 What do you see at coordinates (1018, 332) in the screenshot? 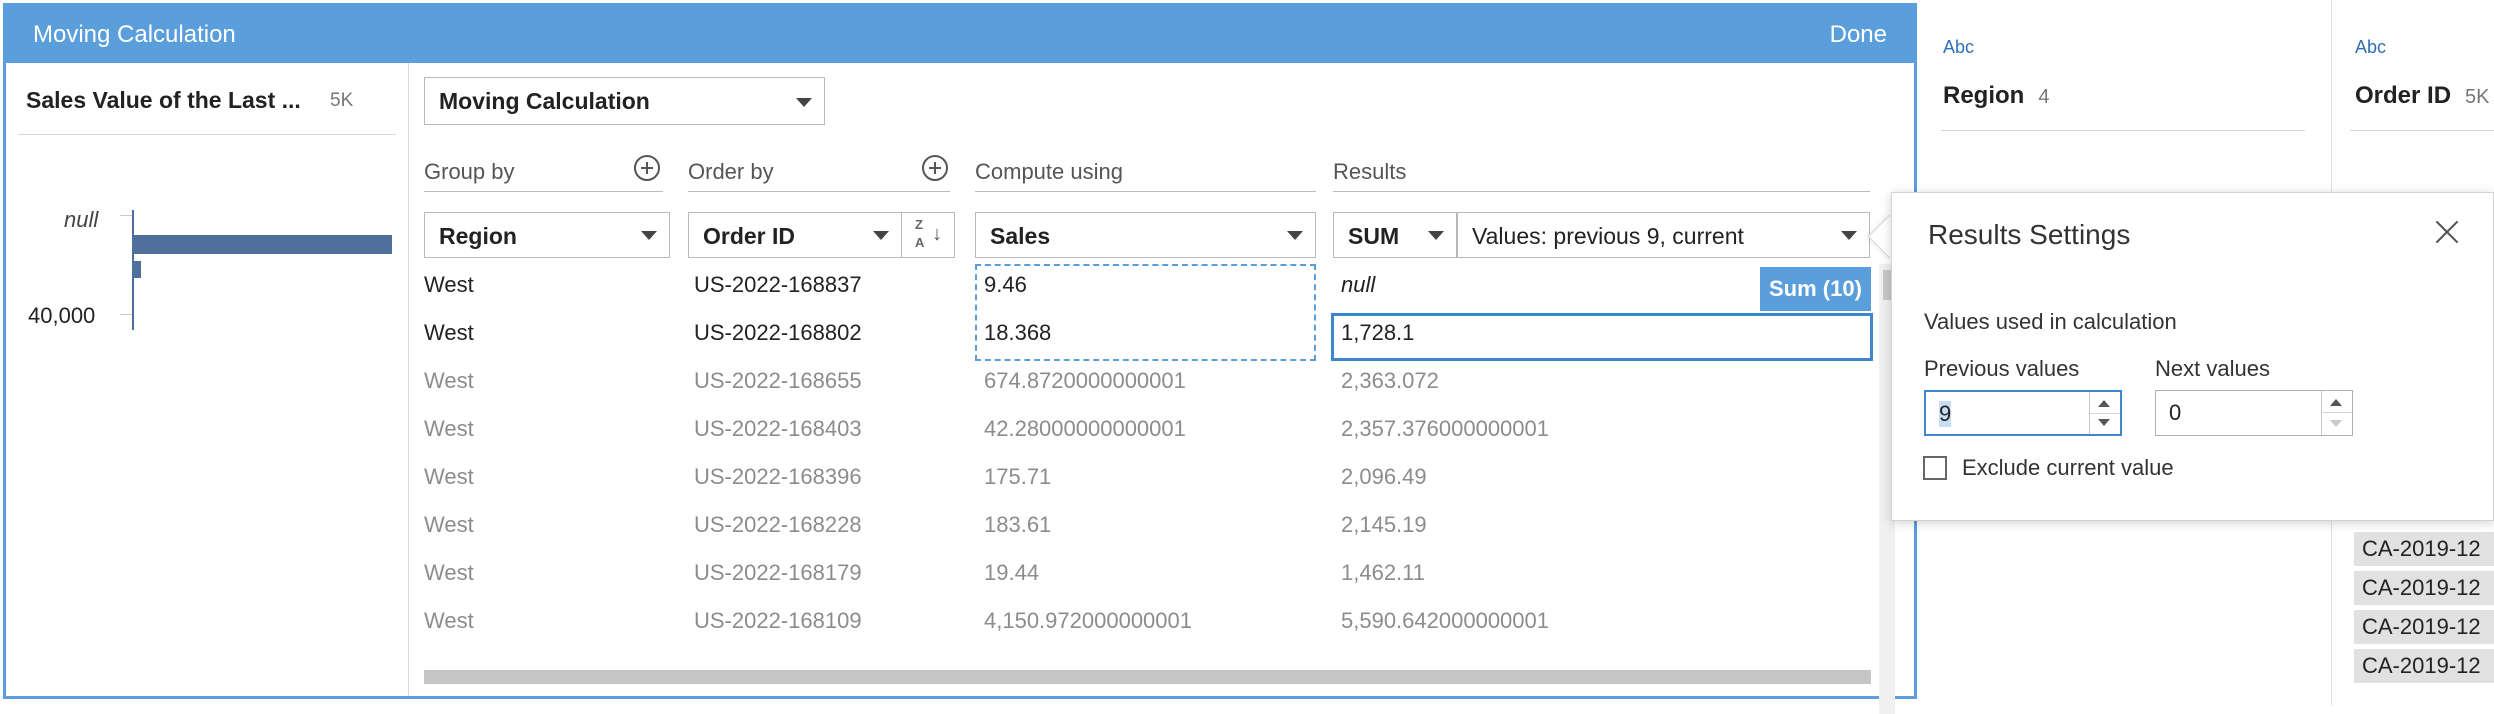
I see `sales-cell: 18.368` at bounding box center [1018, 332].